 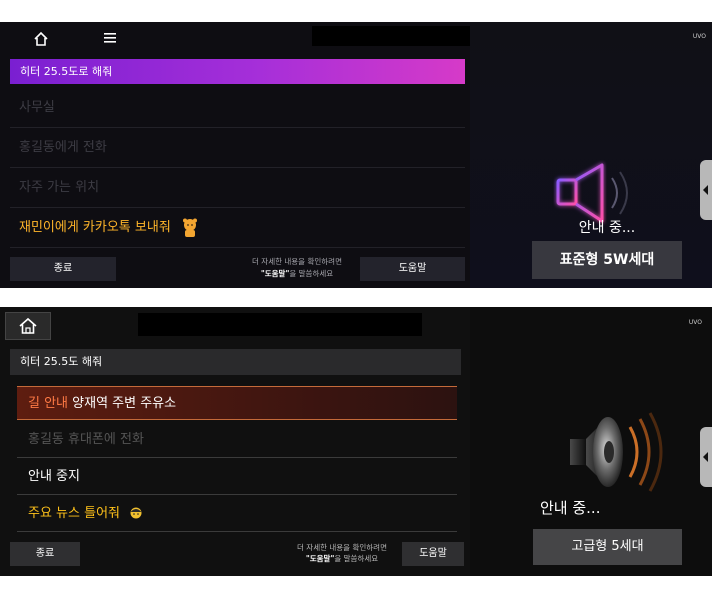 What do you see at coordinates (607, 260) in the screenshot?
I see `model-label: 표준형 5W세대` at bounding box center [607, 260].